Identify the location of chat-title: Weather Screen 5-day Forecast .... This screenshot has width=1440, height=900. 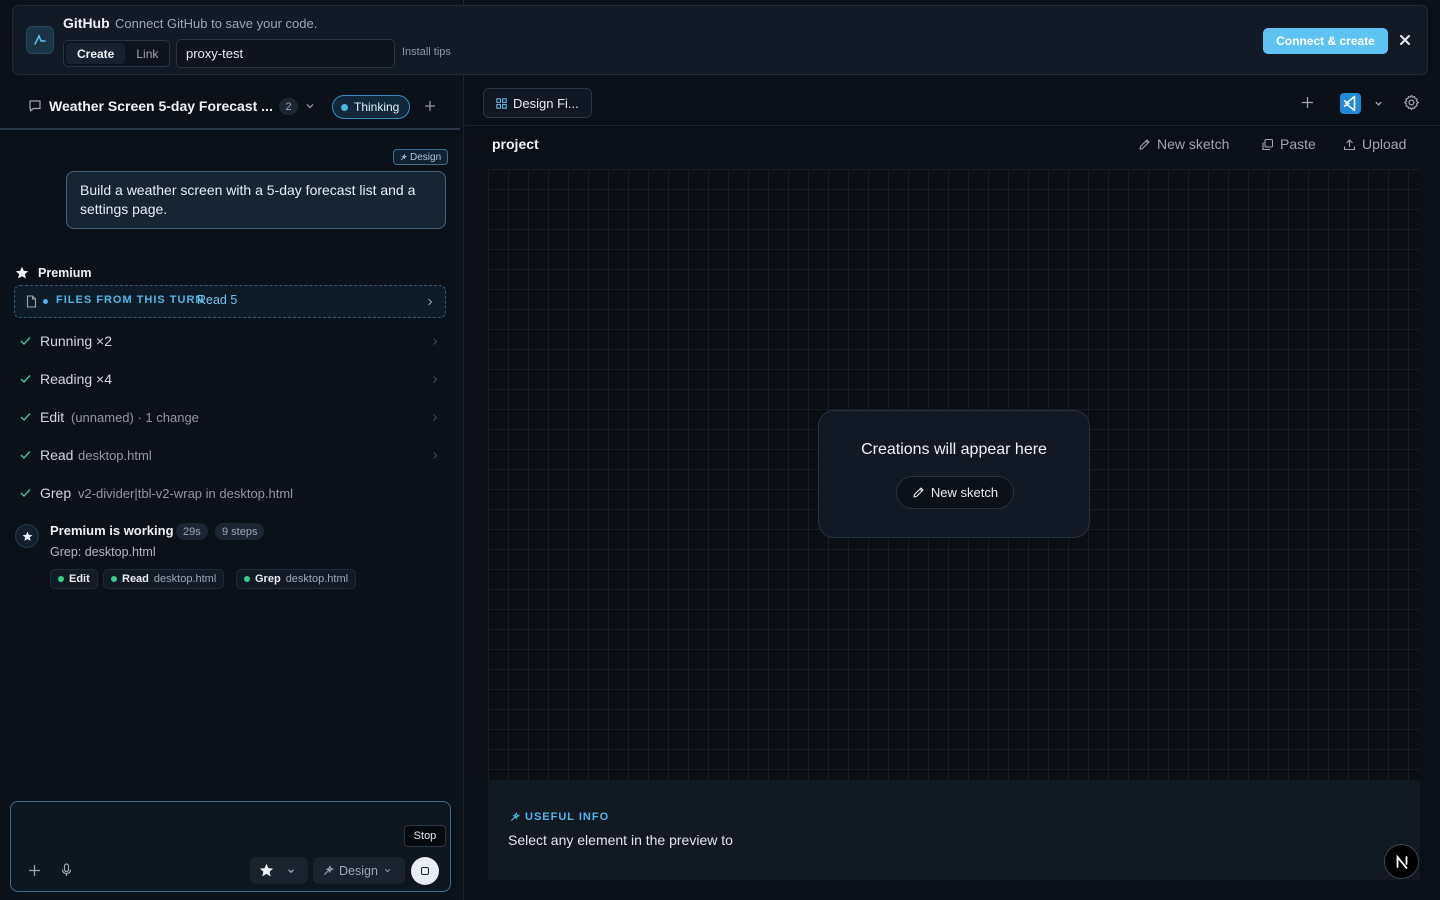
(161, 106).